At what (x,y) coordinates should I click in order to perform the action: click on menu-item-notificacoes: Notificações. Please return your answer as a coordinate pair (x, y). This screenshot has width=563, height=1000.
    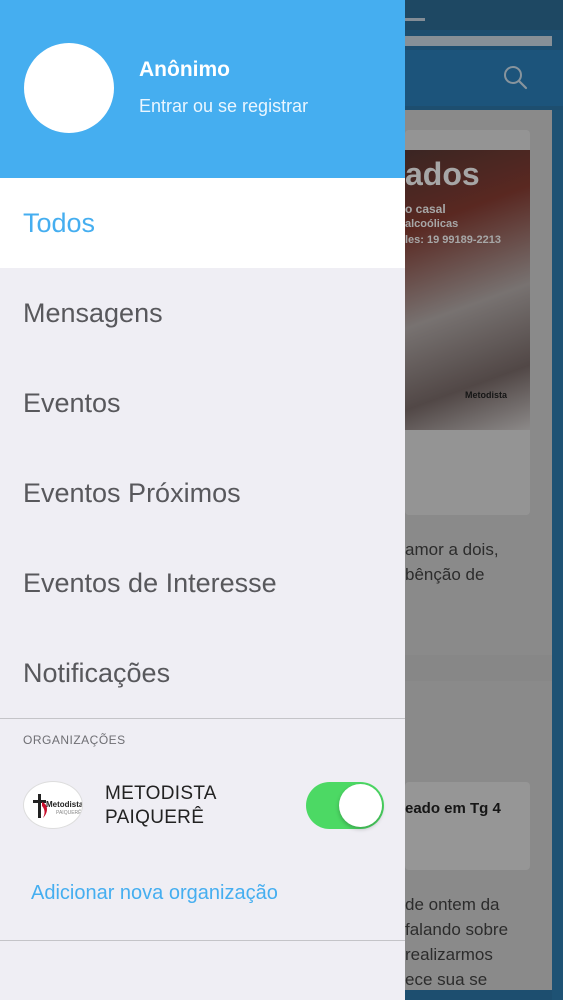
    Looking at the image, I should click on (202, 673).